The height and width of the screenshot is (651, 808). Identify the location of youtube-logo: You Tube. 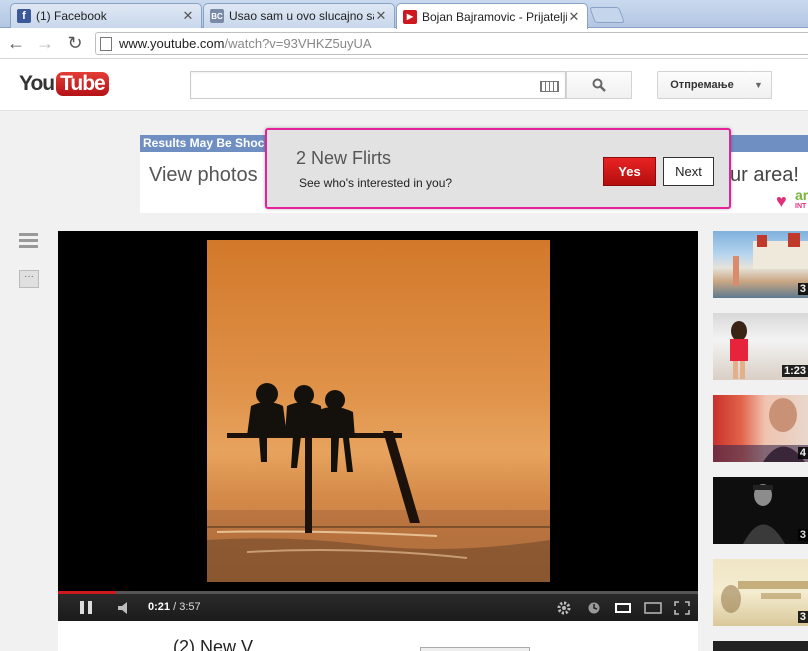
(64, 84).